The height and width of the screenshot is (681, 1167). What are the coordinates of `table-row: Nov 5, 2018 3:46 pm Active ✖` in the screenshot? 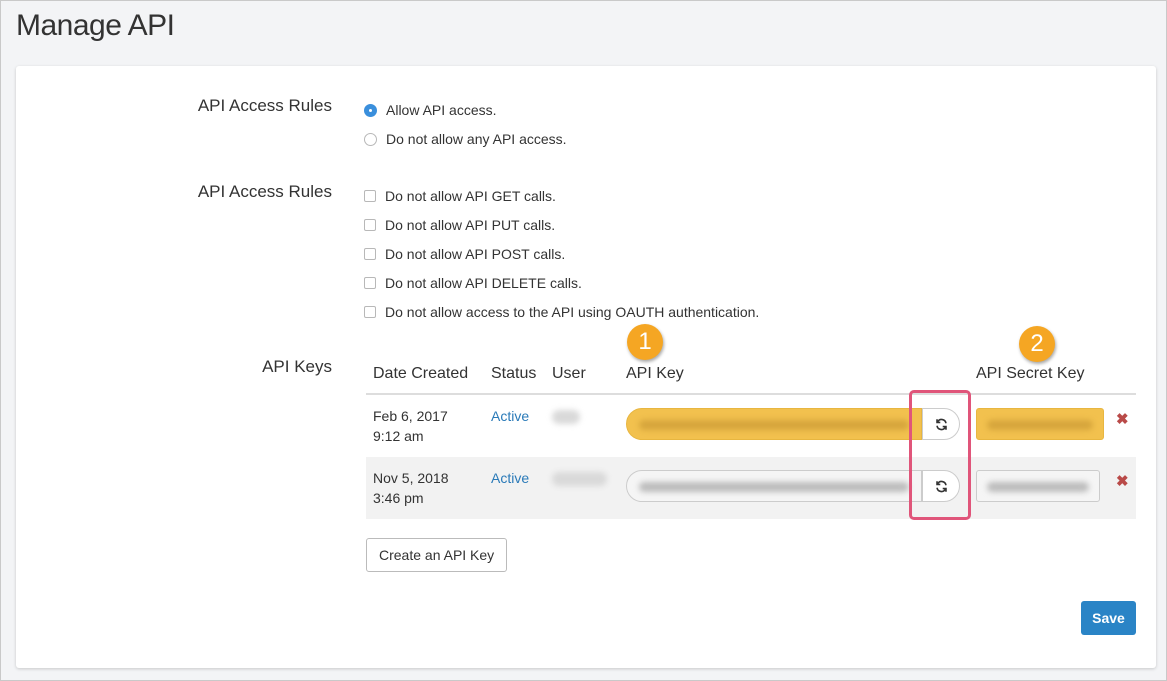 It's located at (751, 488).